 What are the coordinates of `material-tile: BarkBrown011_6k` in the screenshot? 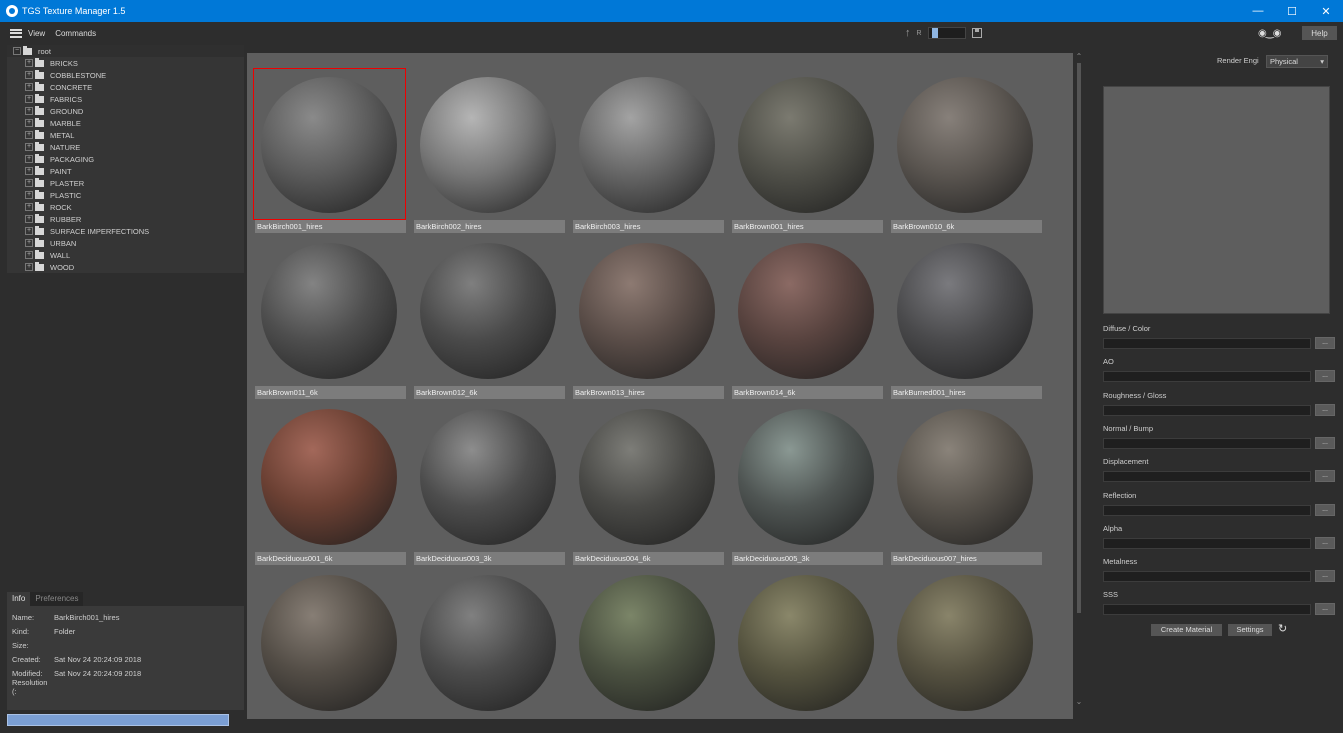 It's located at (326, 309).